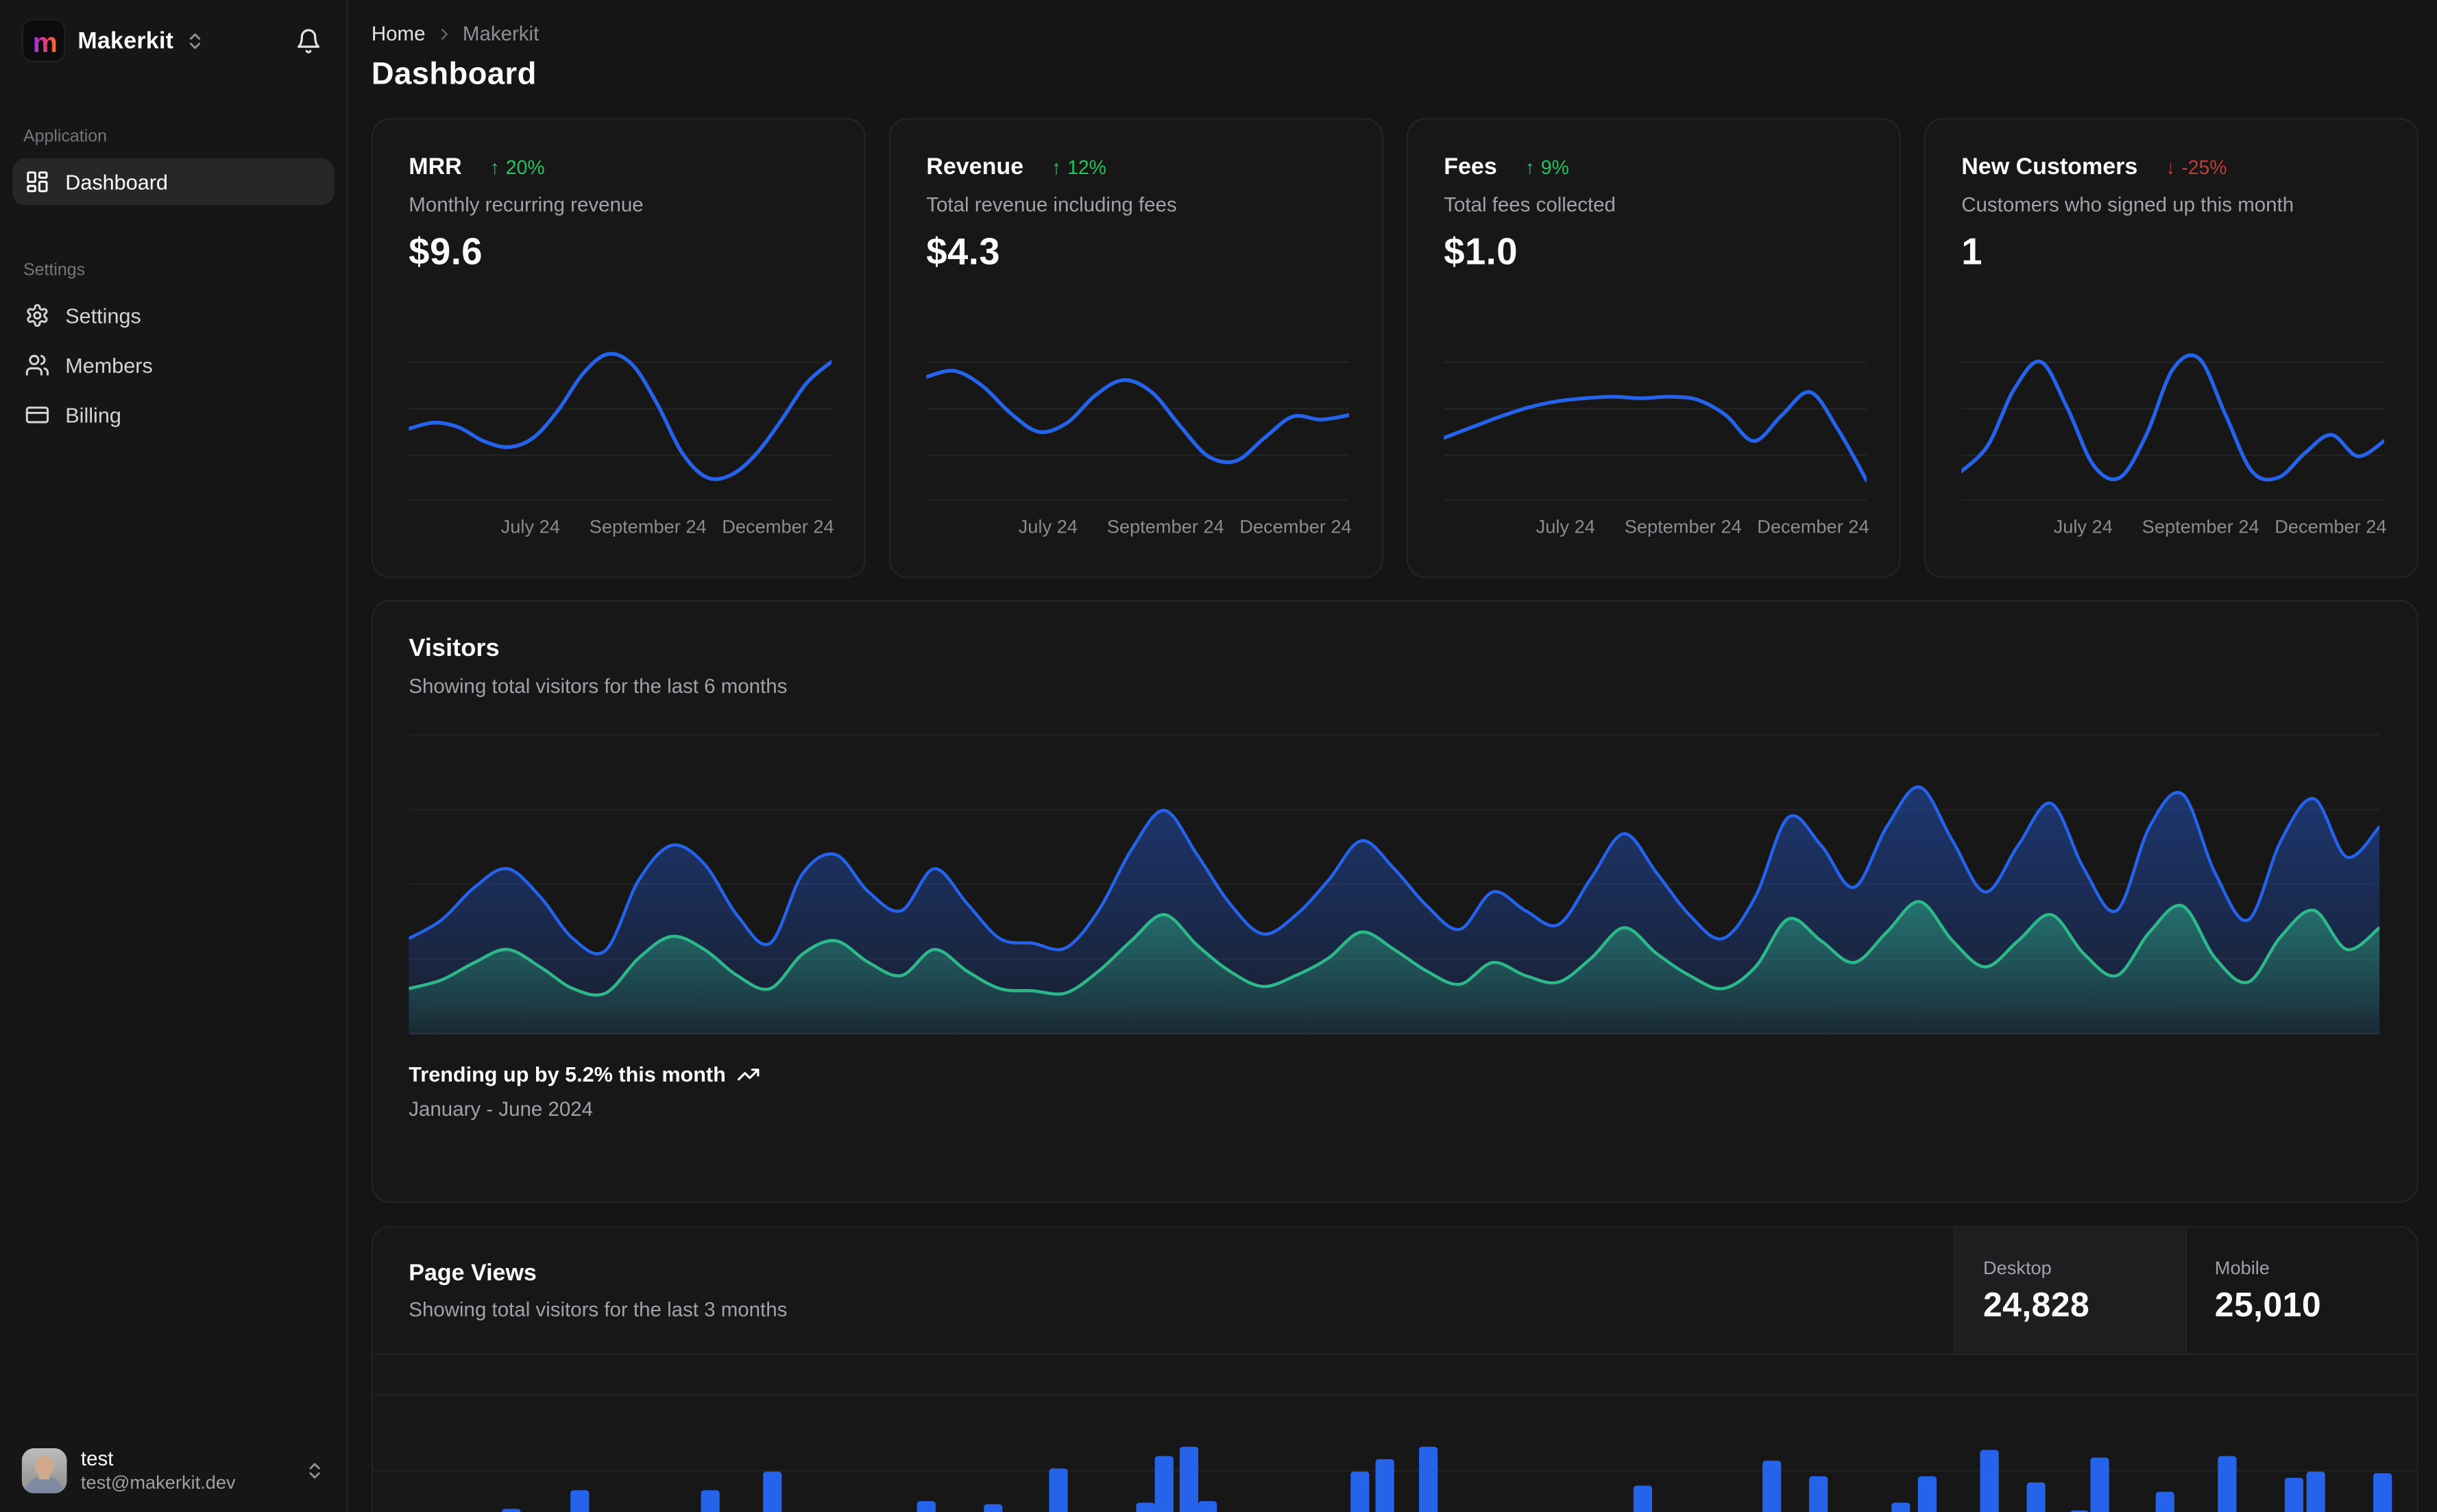 The image size is (2437, 1512). I want to click on stat-value: 1, so click(1972, 253).